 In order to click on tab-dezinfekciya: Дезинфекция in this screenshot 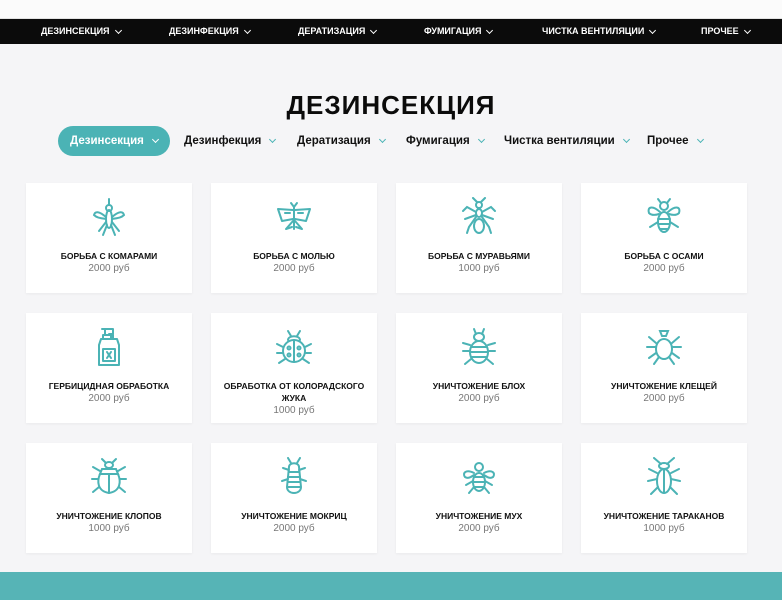, I will do `click(230, 141)`.